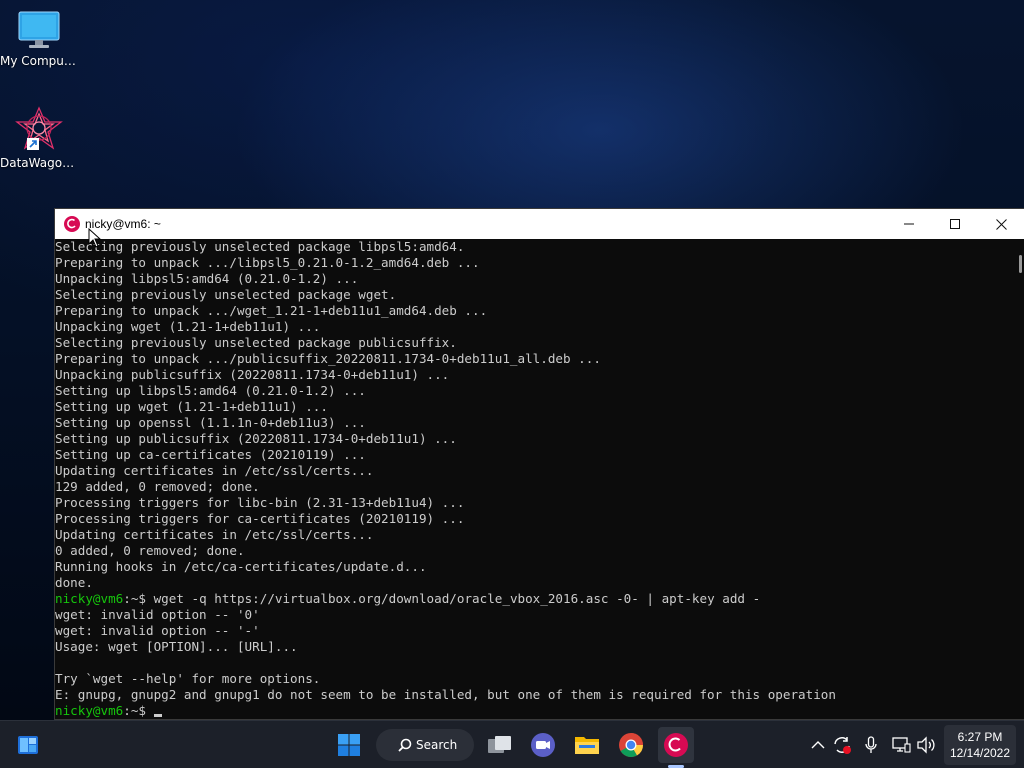  I want to click on widgets-icon, so click(28, 745).